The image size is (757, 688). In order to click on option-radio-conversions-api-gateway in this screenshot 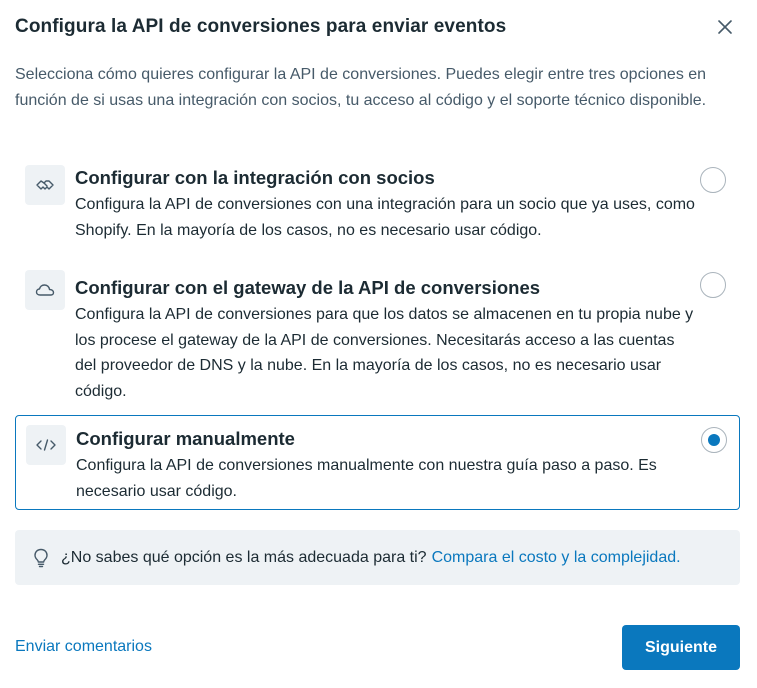, I will do `click(713, 285)`.